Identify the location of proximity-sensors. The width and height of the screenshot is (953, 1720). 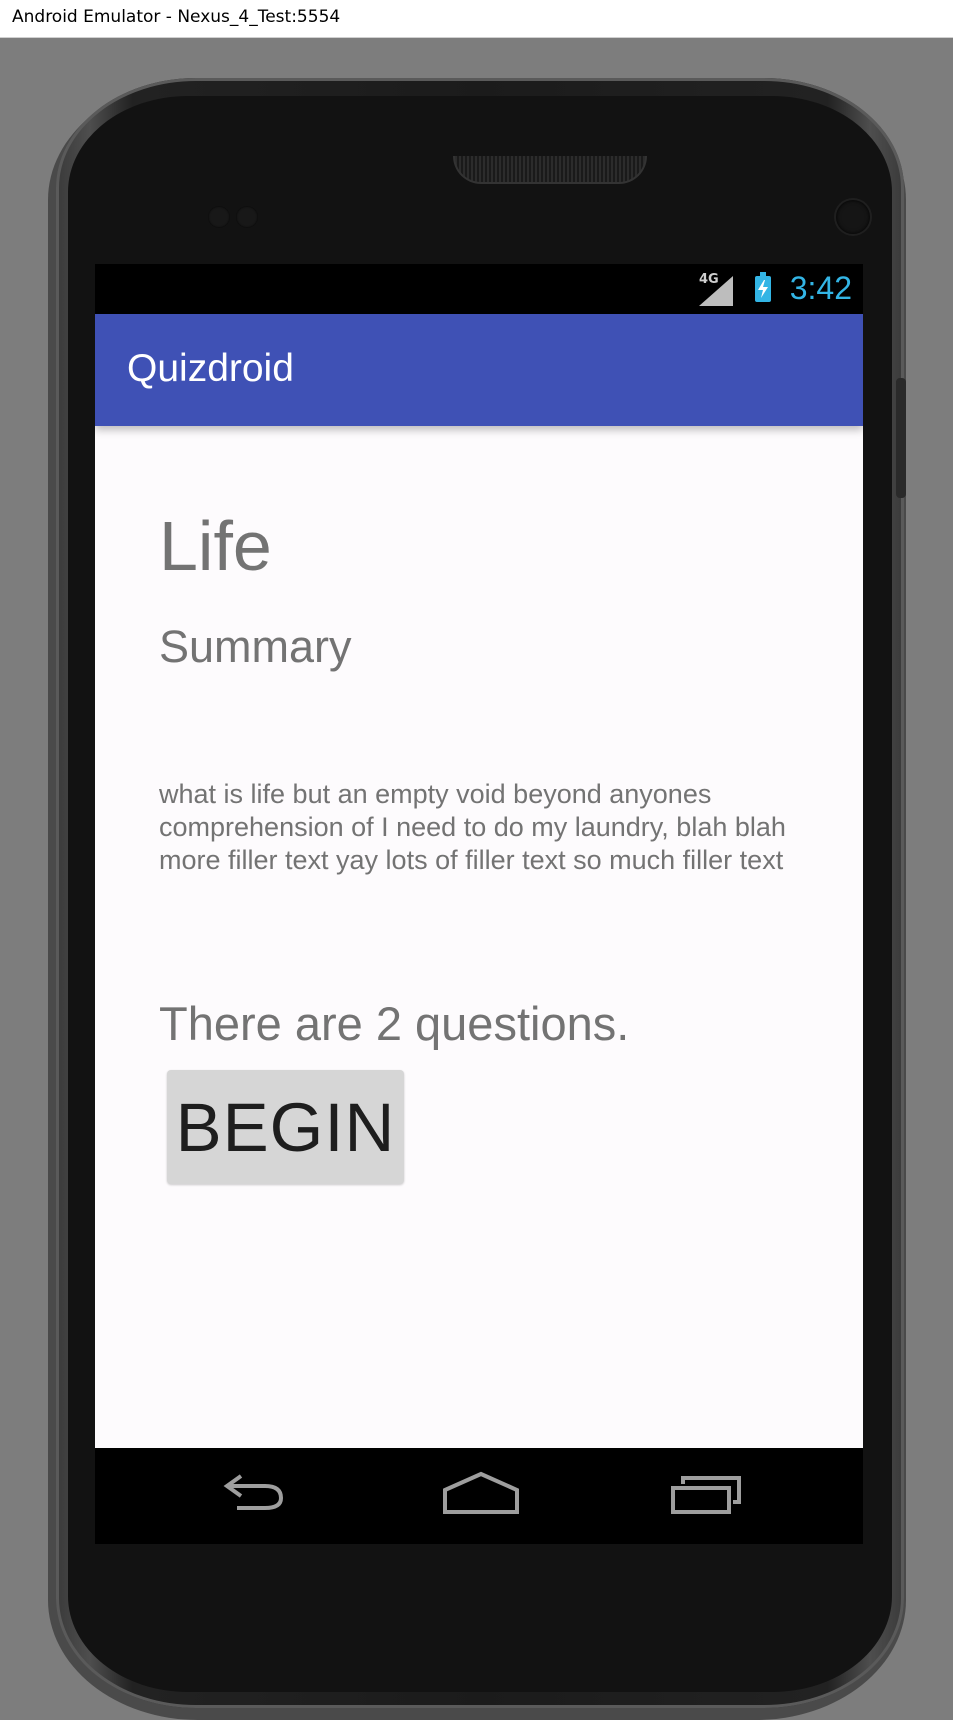
(233, 217).